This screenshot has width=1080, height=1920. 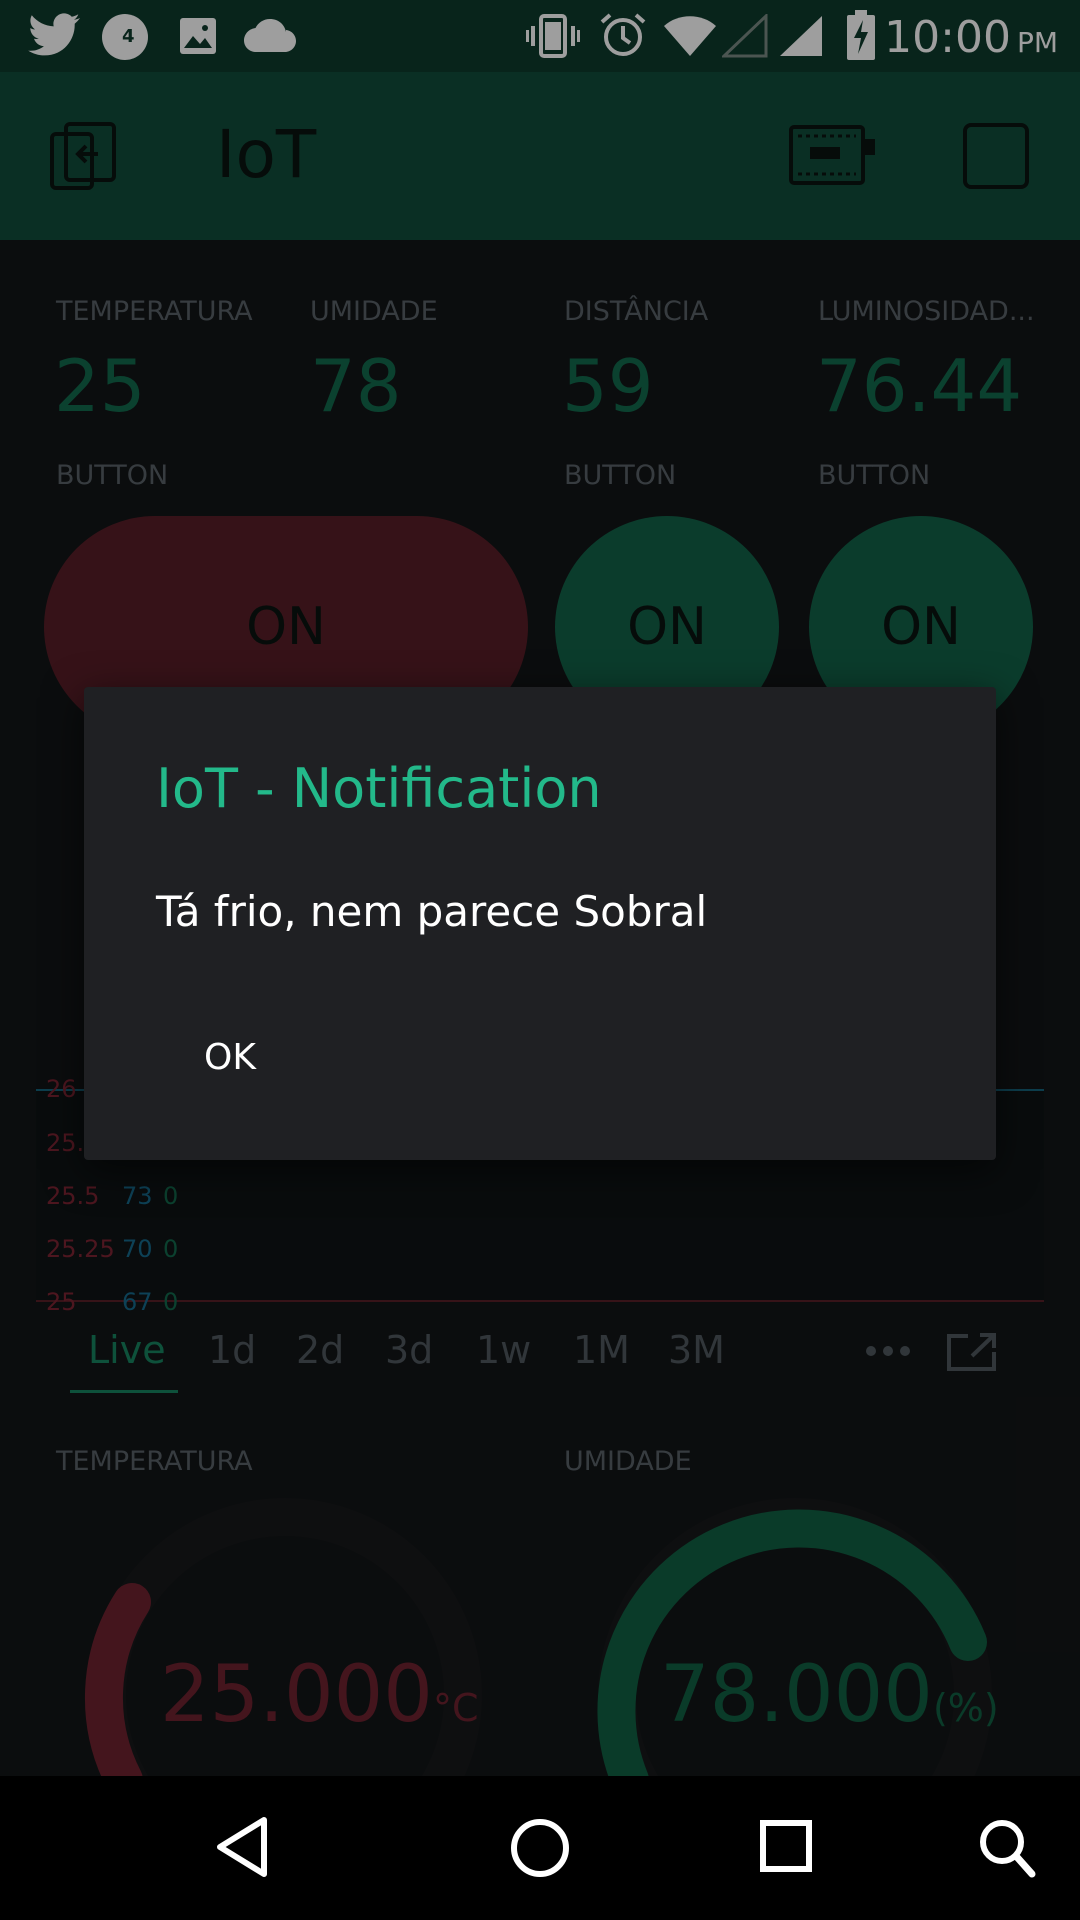 What do you see at coordinates (786, 1846) in the screenshot?
I see `recents-icon` at bounding box center [786, 1846].